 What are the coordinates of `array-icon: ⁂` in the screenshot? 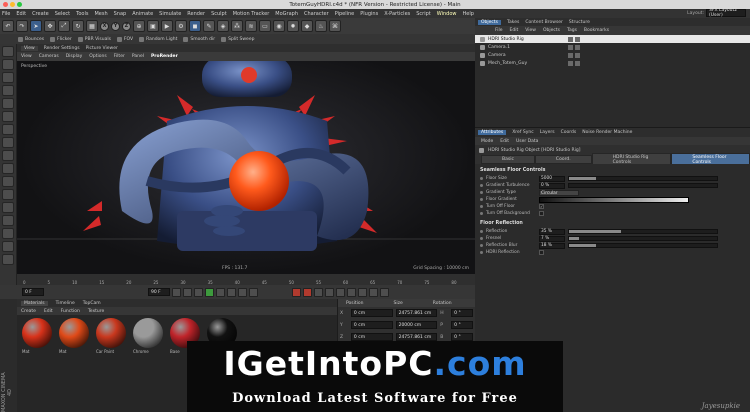 It's located at (237, 26).